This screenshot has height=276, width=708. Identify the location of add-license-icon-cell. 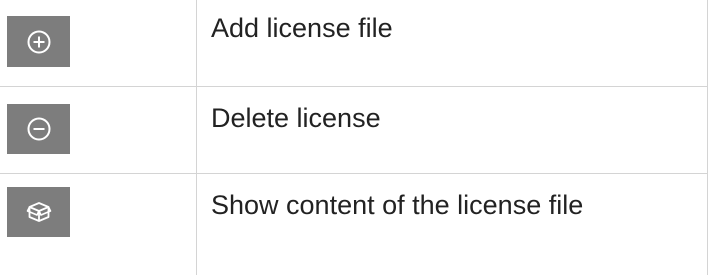
(38, 41).